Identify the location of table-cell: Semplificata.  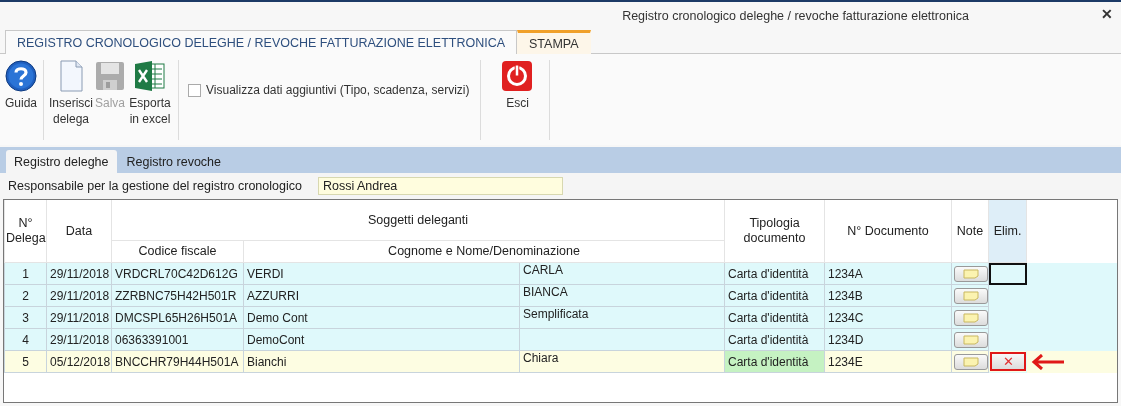
(556, 314).